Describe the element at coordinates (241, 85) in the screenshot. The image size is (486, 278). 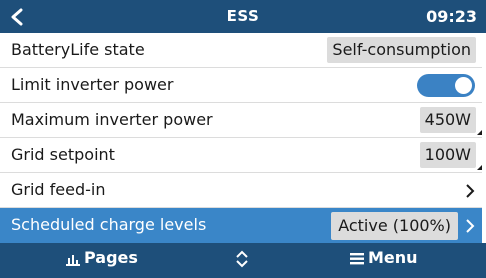
I see `row-limit-inverter-power: Limit inverter power` at that location.